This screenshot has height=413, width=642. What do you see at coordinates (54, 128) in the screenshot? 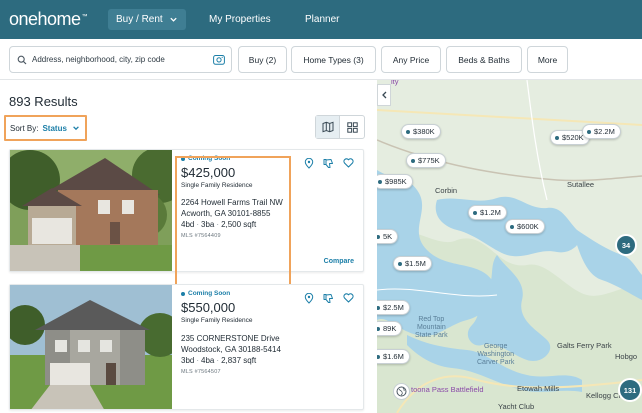
I see `sort-by-value: Status` at bounding box center [54, 128].